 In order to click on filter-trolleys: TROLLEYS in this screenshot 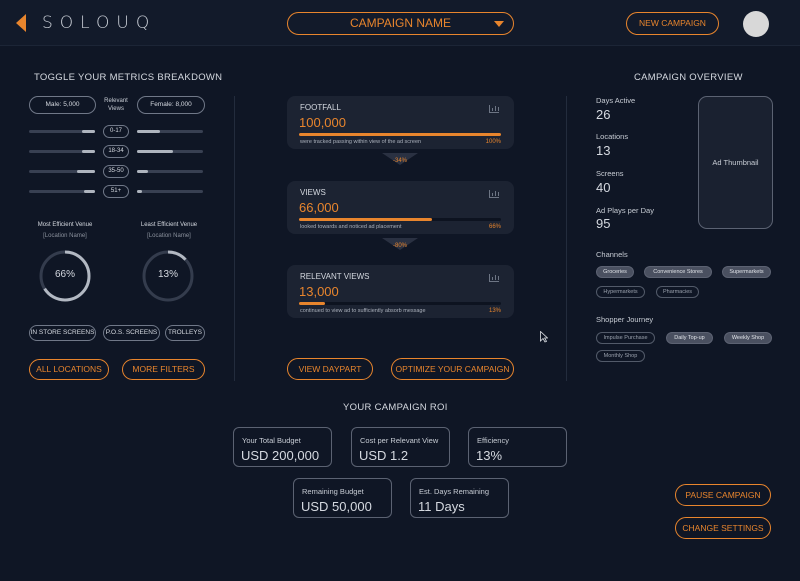, I will do `click(185, 333)`.